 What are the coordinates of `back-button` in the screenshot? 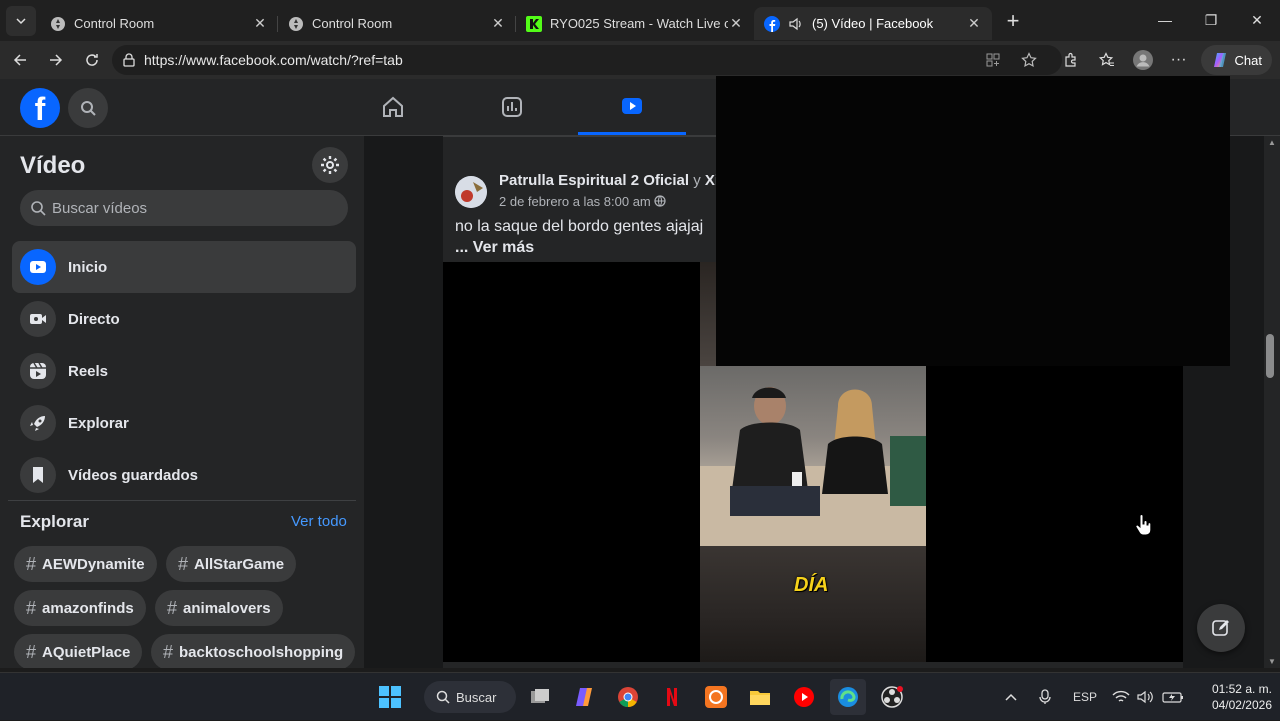 It's located at (20, 60).